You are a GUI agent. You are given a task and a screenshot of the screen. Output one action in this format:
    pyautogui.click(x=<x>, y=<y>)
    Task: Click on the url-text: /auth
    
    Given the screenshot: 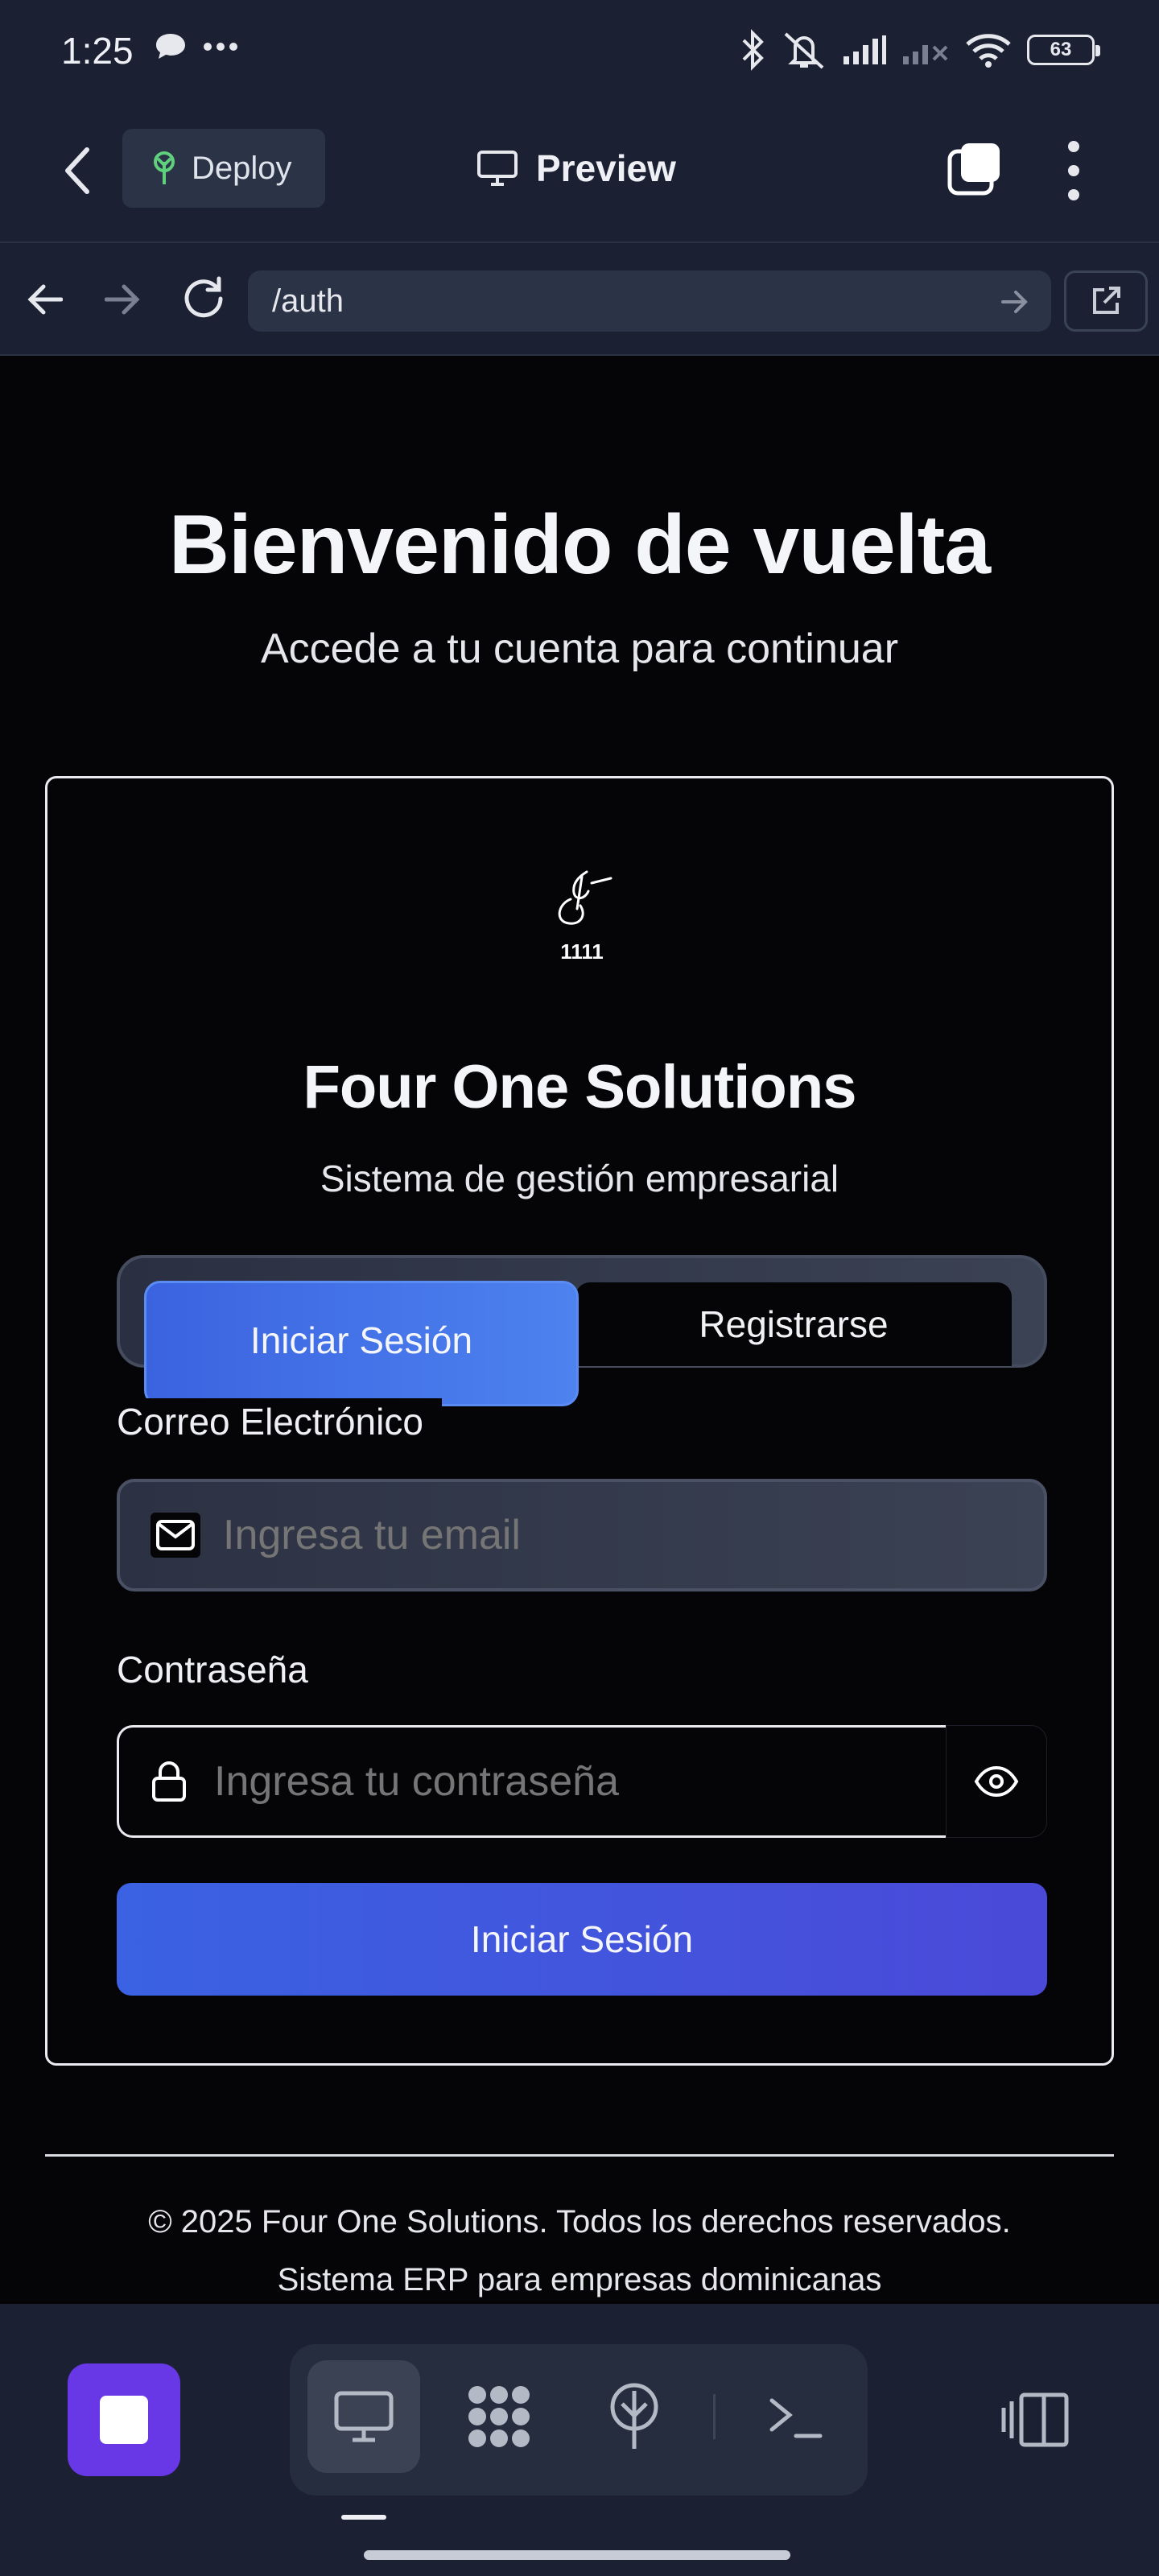 What is the action you would take?
    pyautogui.click(x=308, y=301)
    